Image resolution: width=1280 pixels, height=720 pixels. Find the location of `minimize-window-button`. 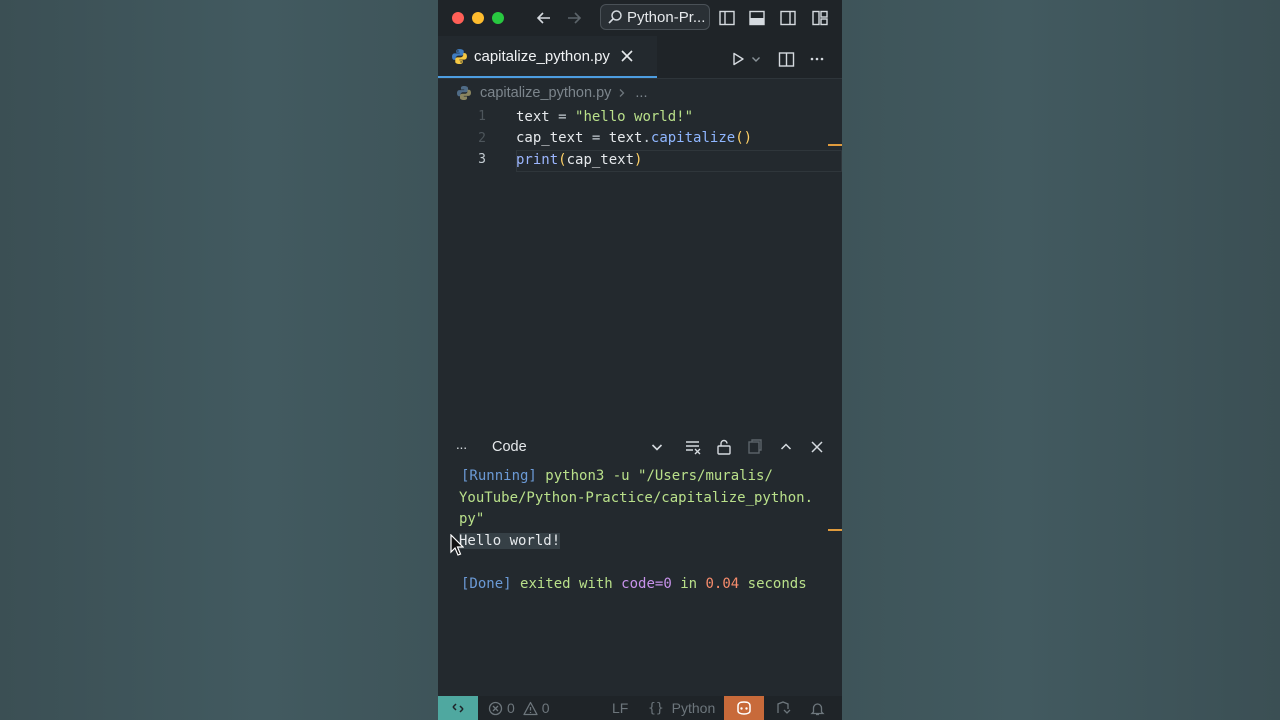

minimize-window-button is located at coordinates (478, 18).